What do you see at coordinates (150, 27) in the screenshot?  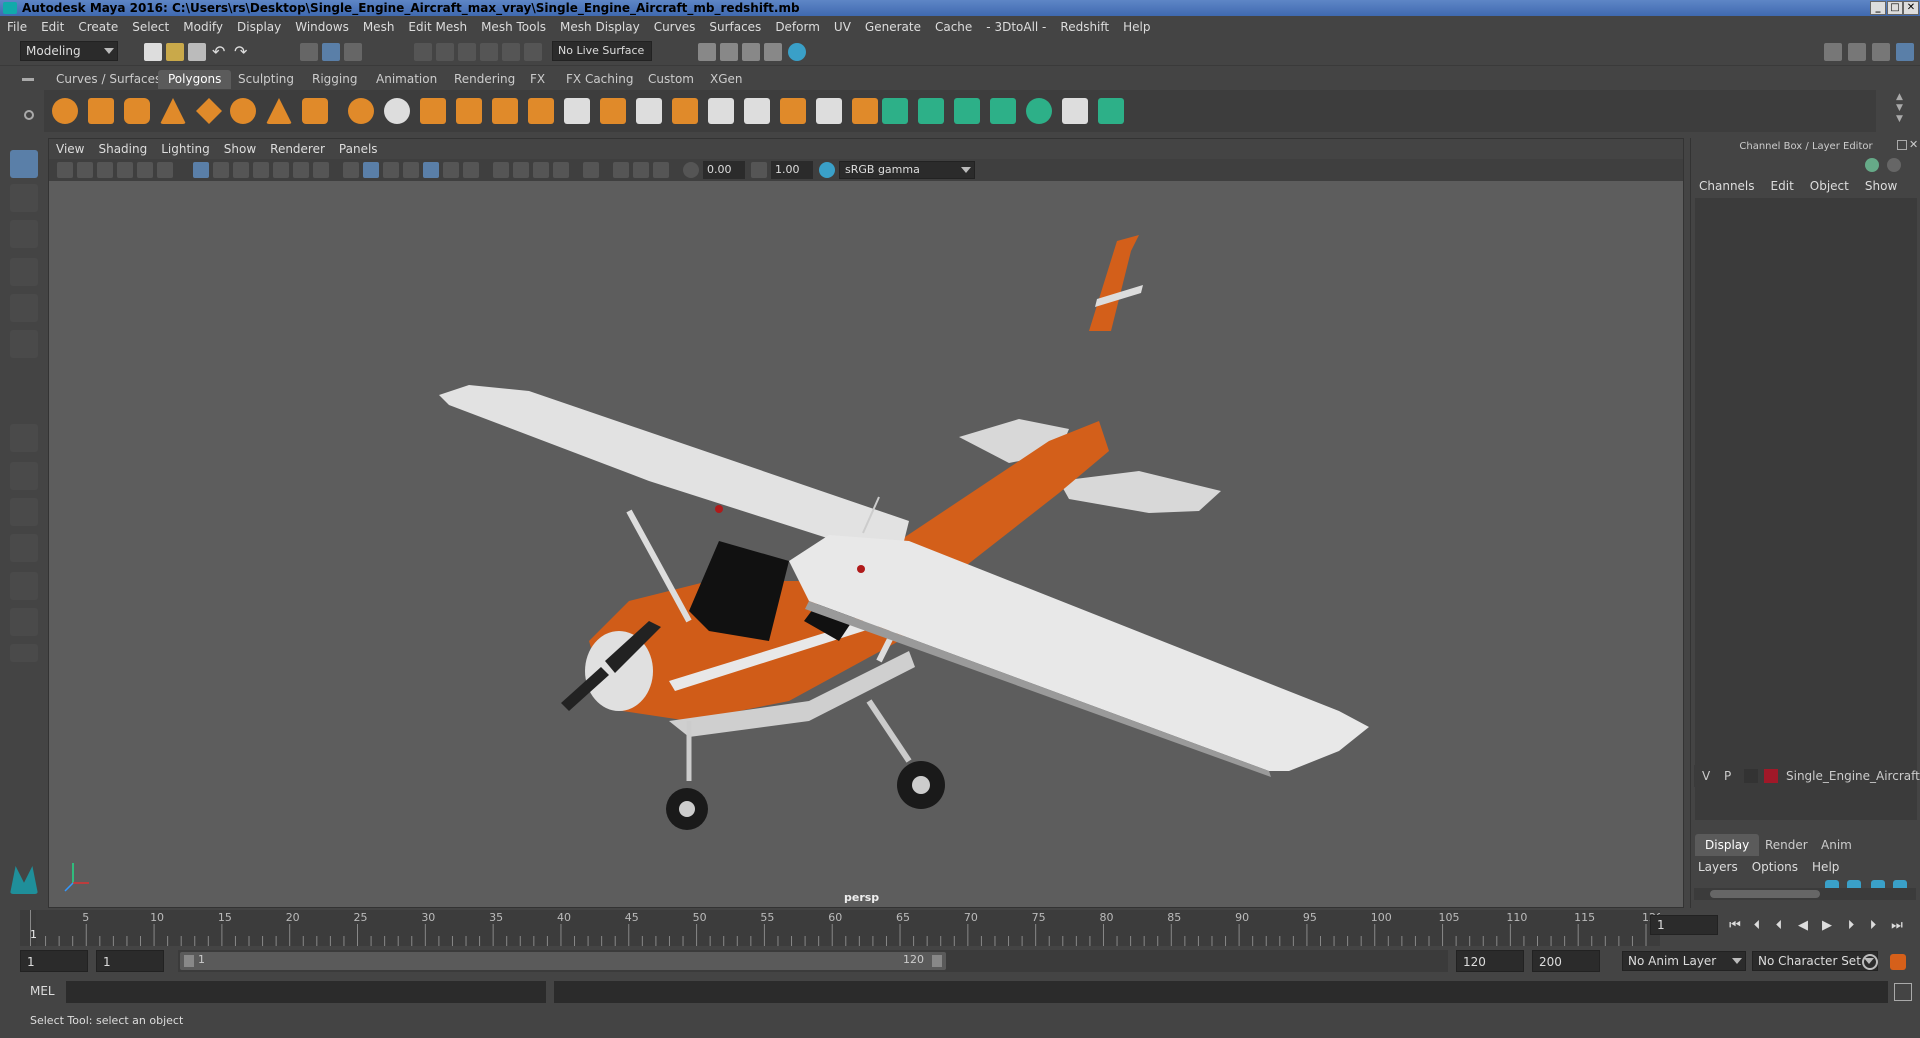 I see `menu-select: Select` at bounding box center [150, 27].